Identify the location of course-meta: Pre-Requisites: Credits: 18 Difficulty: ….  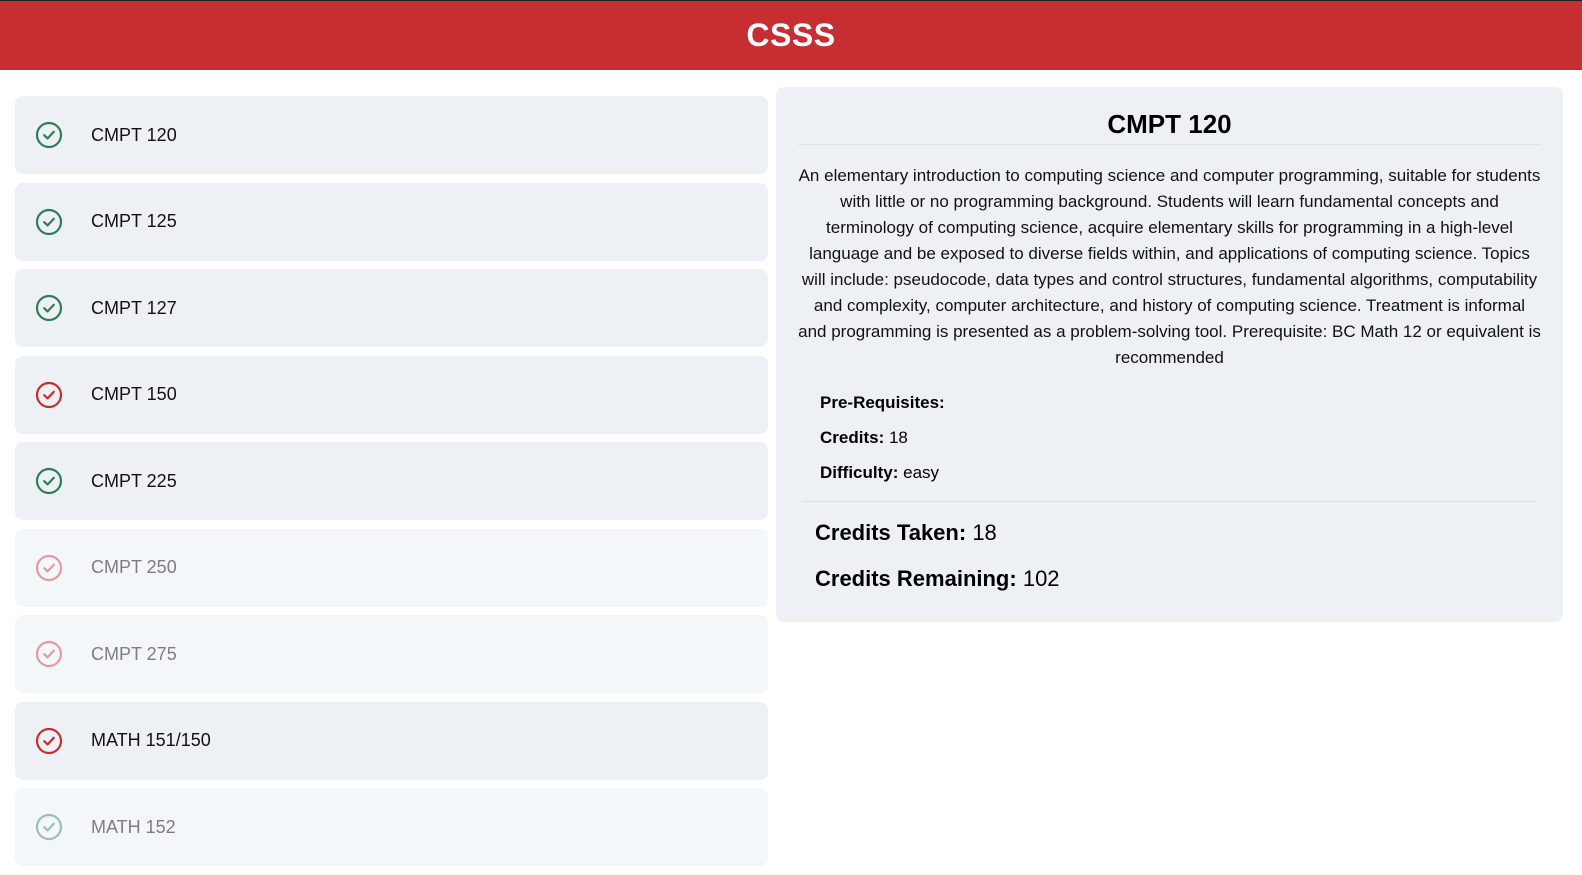
(1169, 443).